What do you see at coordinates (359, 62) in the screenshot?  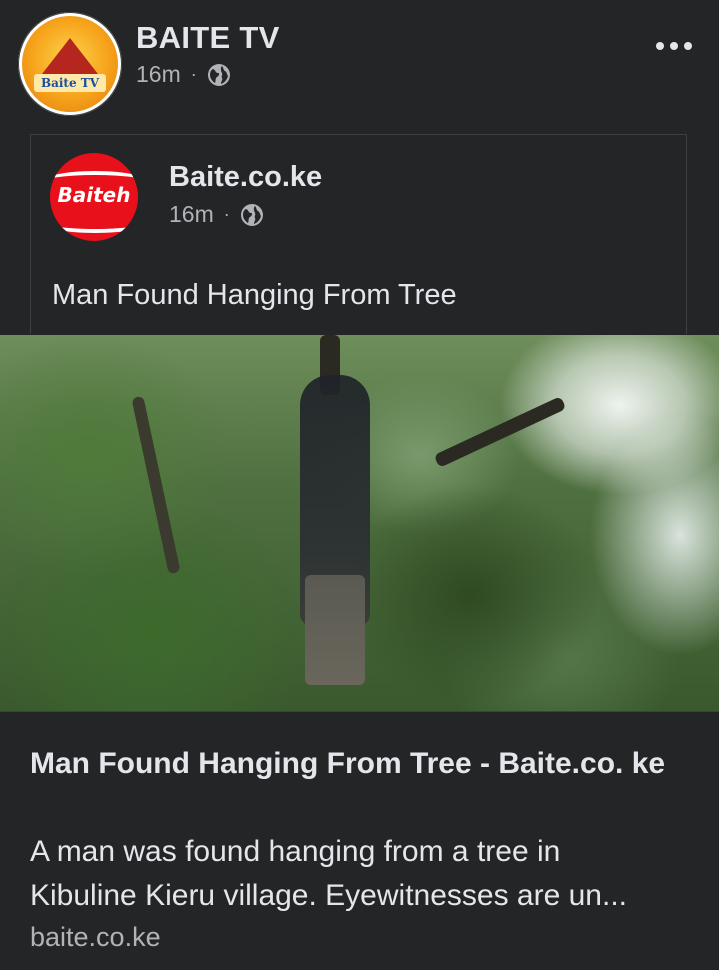 I see `post-header: Baite TV BAITE TV 16m ·` at bounding box center [359, 62].